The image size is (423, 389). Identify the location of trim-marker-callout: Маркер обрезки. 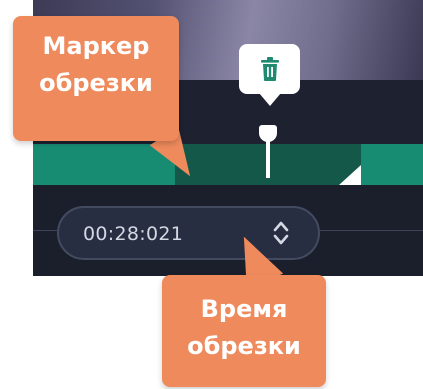
(96, 78).